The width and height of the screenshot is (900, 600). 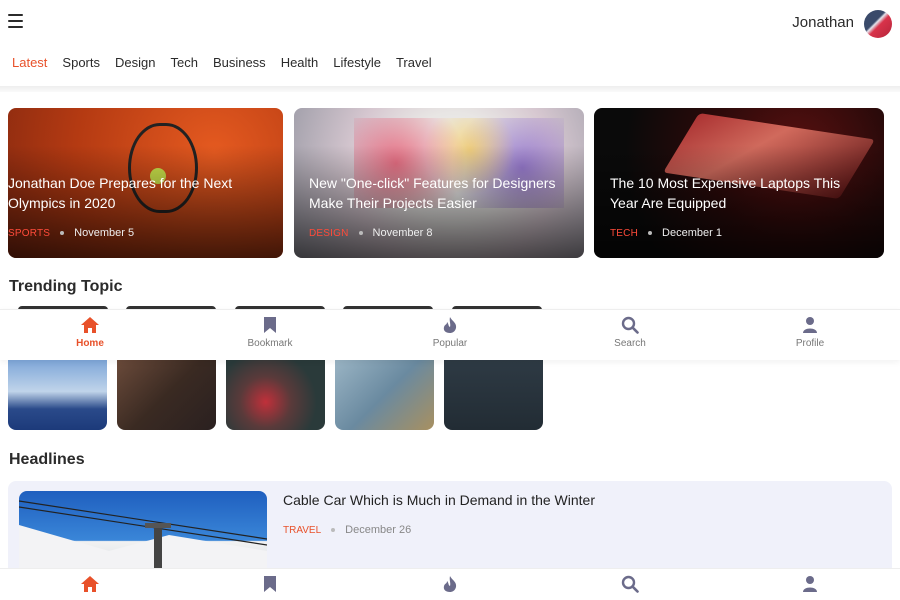 I want to click on nav-popular: Popular, so click(x=450, y=335).